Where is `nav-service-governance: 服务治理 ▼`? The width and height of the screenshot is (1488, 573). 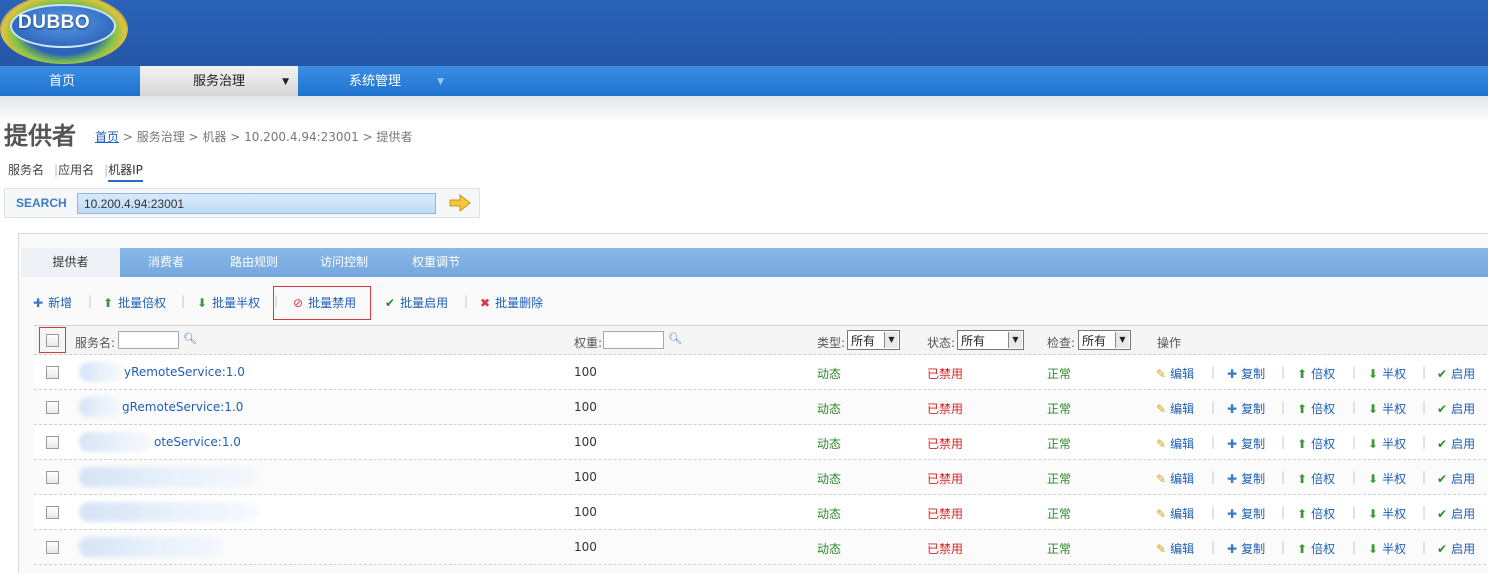 nav-service-governance: 服务治理 ▼ is located at coordinates (219, 81).